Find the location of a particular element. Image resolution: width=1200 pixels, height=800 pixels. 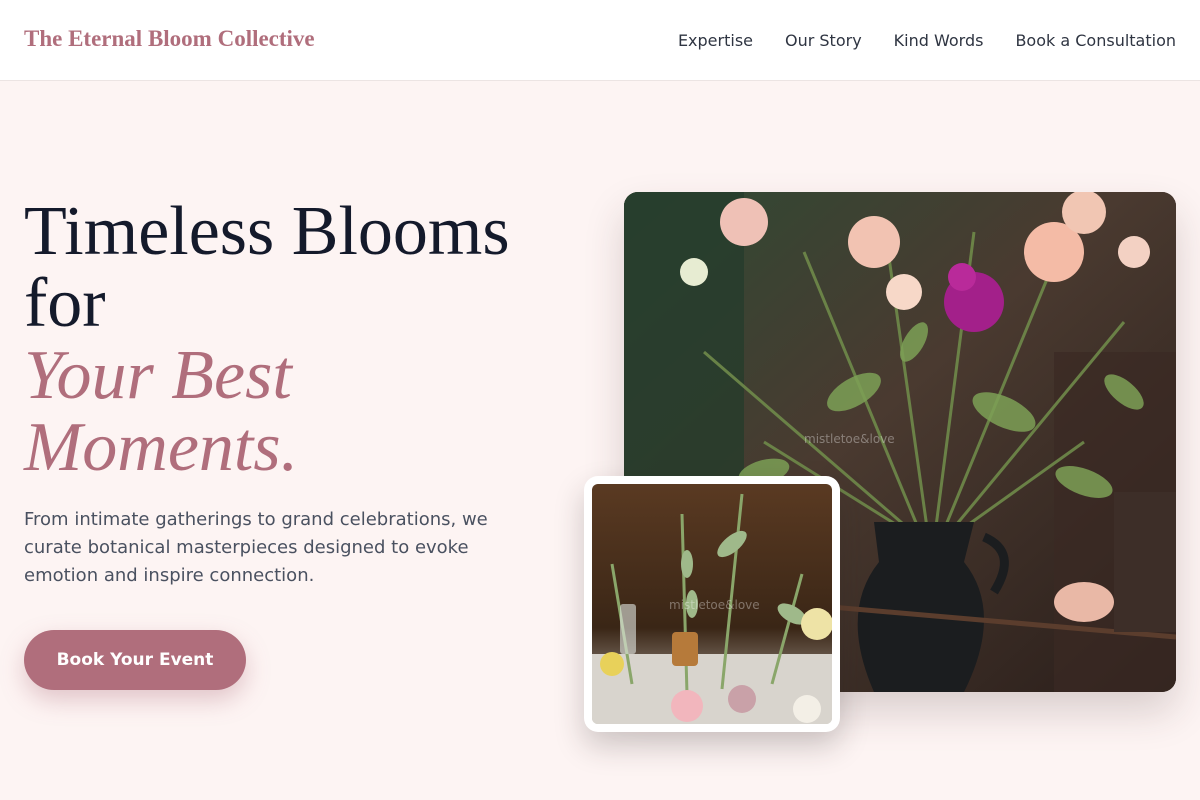

small-photo-watermark: mistletoe&love is located at coordinates (714, 605).